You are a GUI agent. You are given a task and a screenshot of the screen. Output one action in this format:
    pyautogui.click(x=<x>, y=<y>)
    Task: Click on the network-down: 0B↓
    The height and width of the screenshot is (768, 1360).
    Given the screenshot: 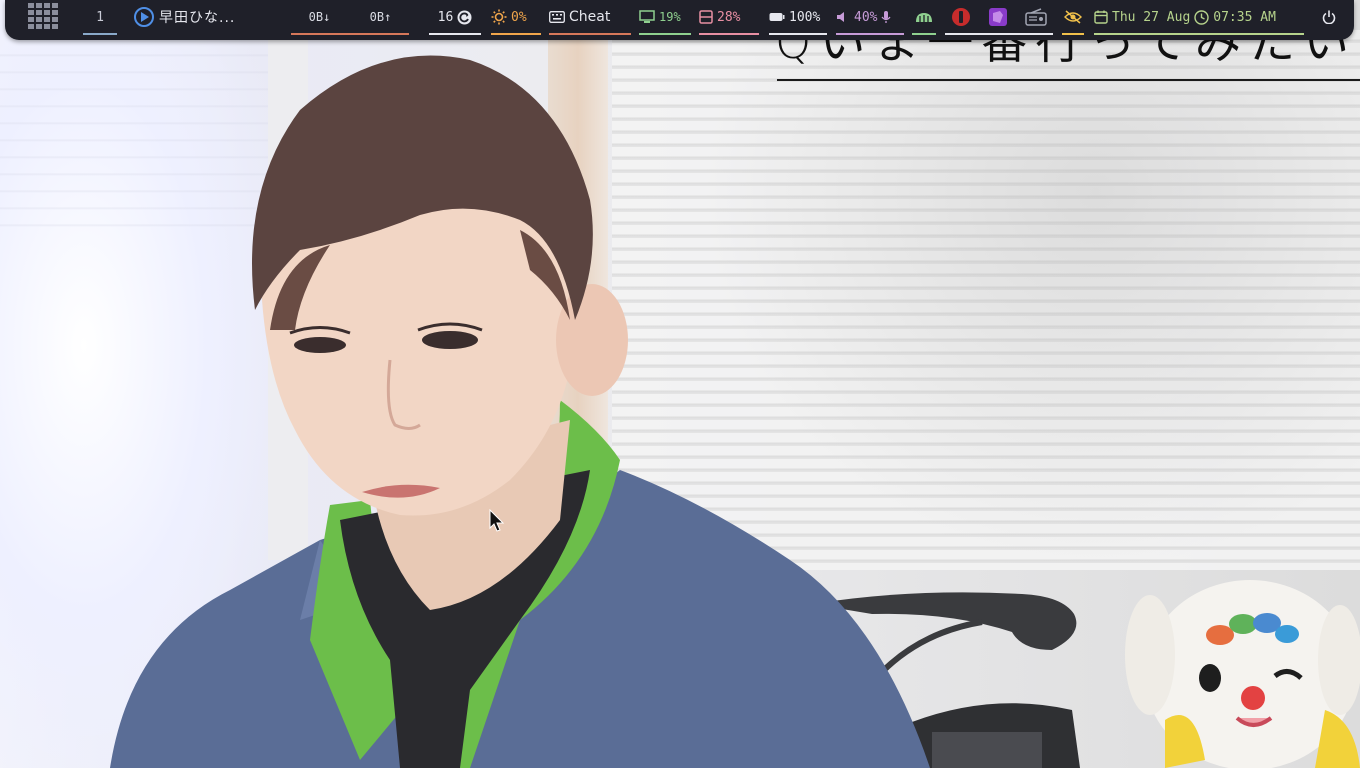 What is the action you would take?
    pyautogui.click(x=319, y=17)
    